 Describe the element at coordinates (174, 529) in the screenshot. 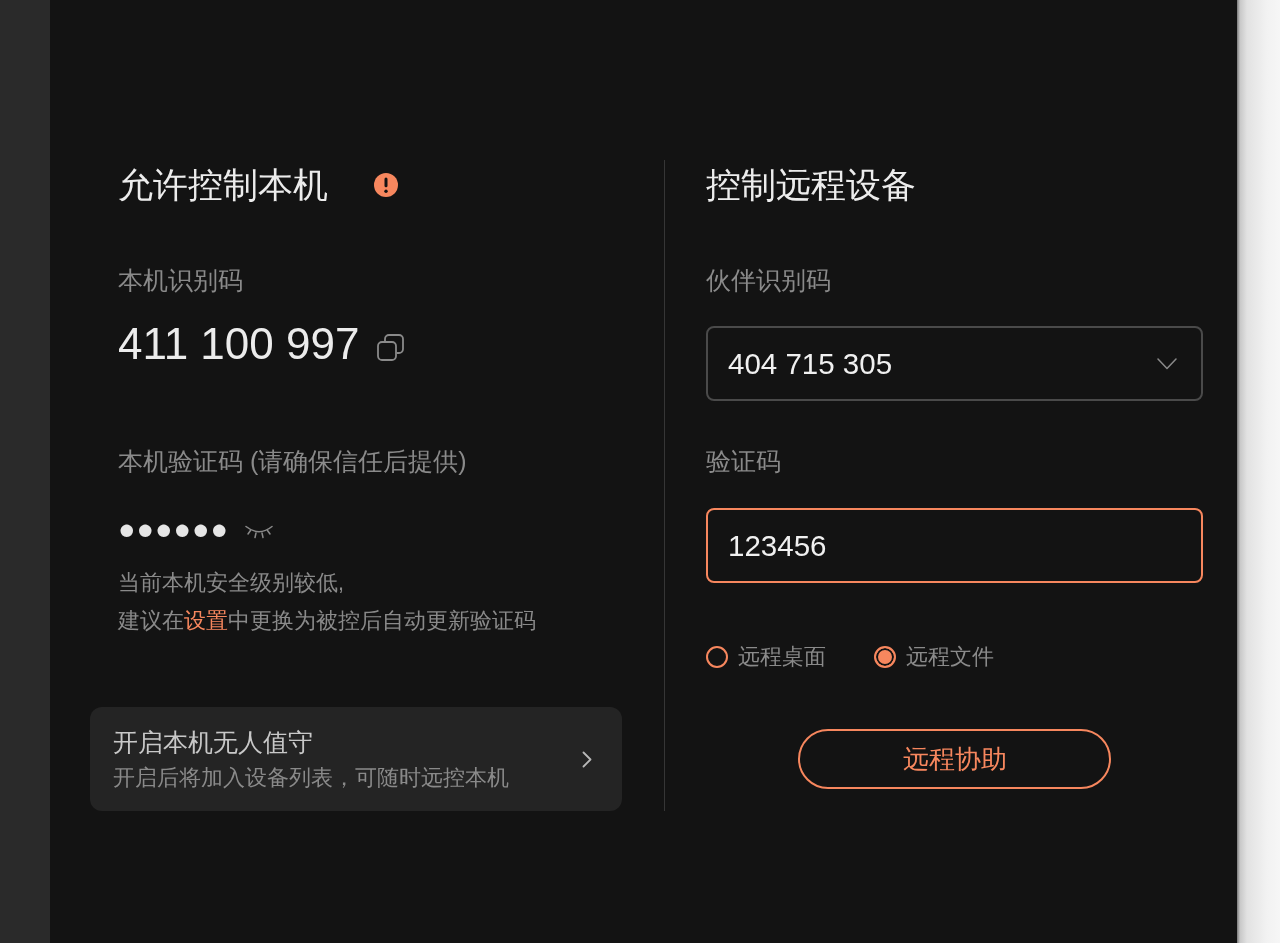

I see `masked-code: ●●●●●●` at that location.